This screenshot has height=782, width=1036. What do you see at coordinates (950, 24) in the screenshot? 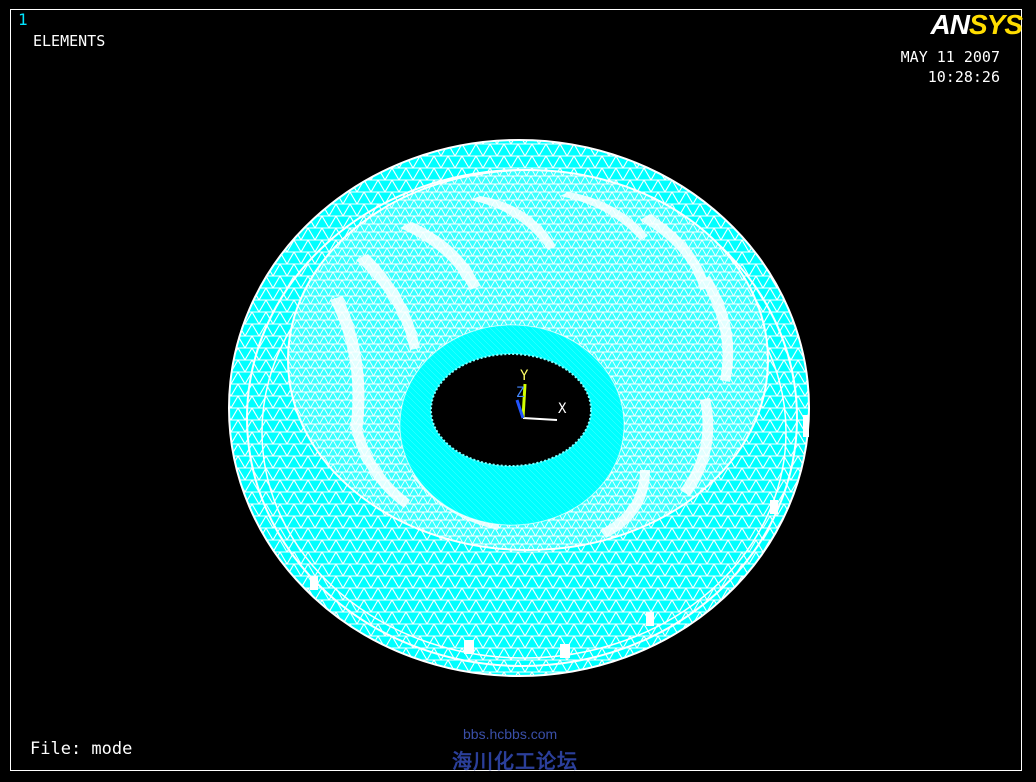
I see `logo-text-an: AN` at bounding box center [950, 24].